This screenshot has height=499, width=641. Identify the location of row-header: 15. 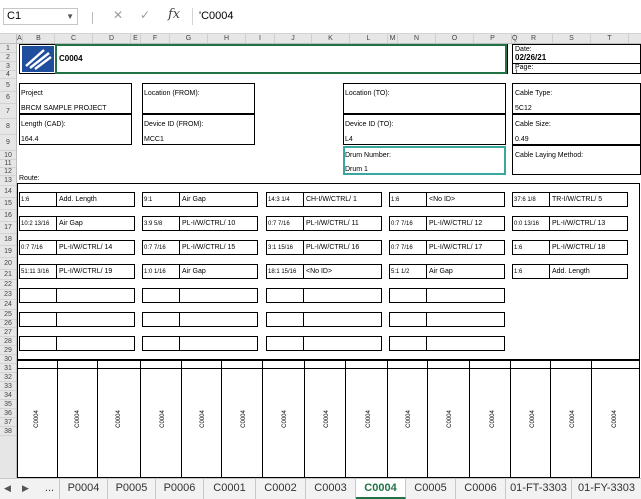
(8, 204).